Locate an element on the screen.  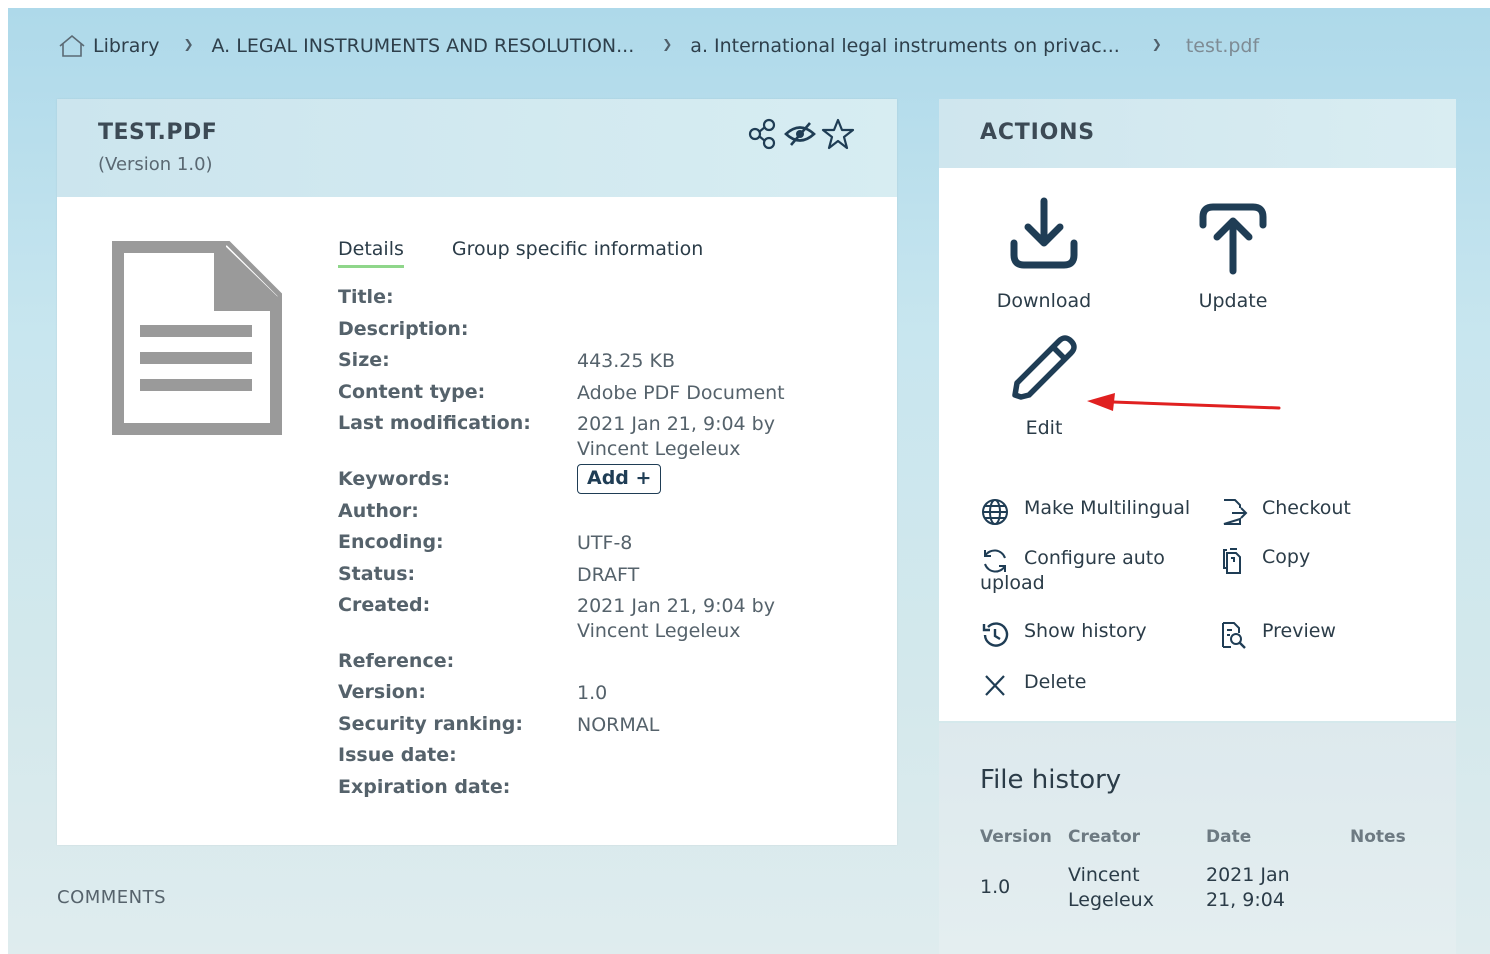
detail-value: 443.25 KB is located at coordinates (626, 361).